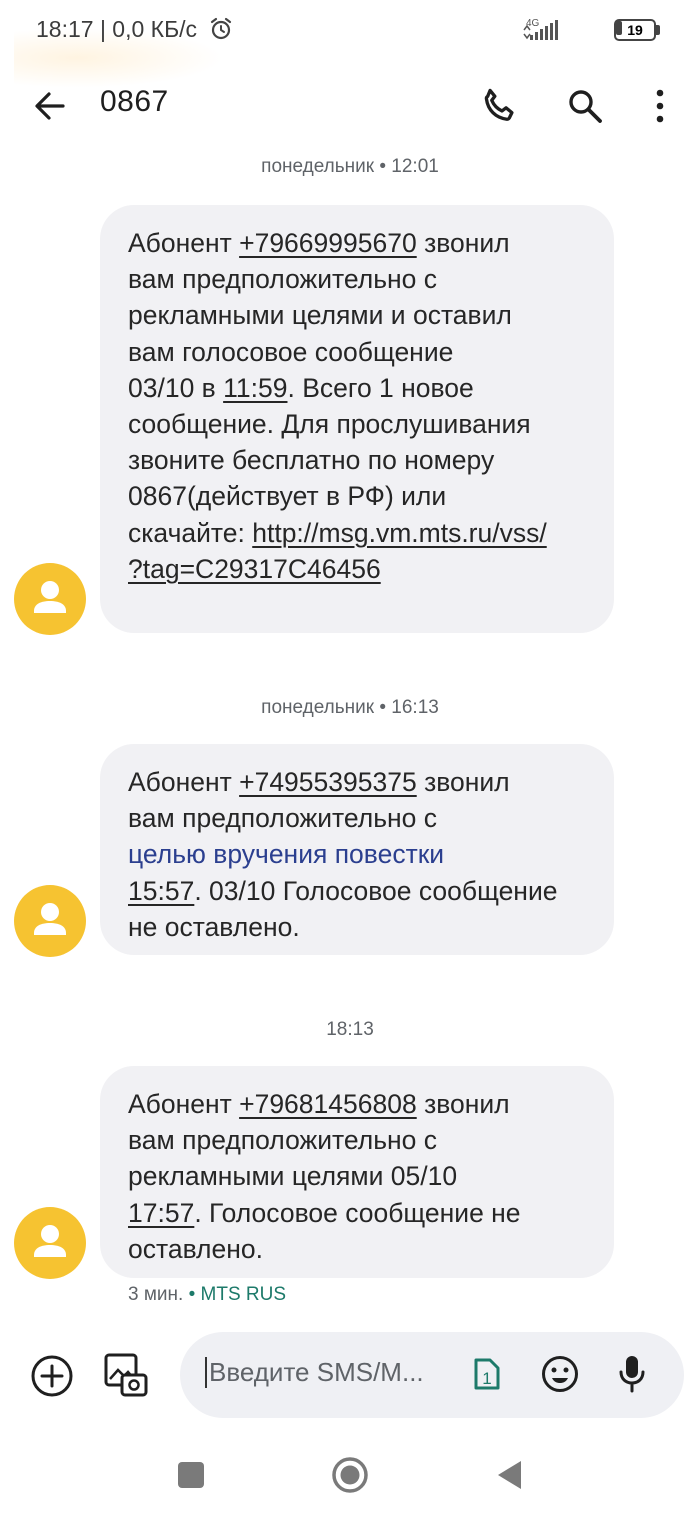 Image resolution: width=700 pixels, height=1517 pixels. I want to click on status-time-speed: 18:17 | 0,0 КБ/с, so click(117, 29).